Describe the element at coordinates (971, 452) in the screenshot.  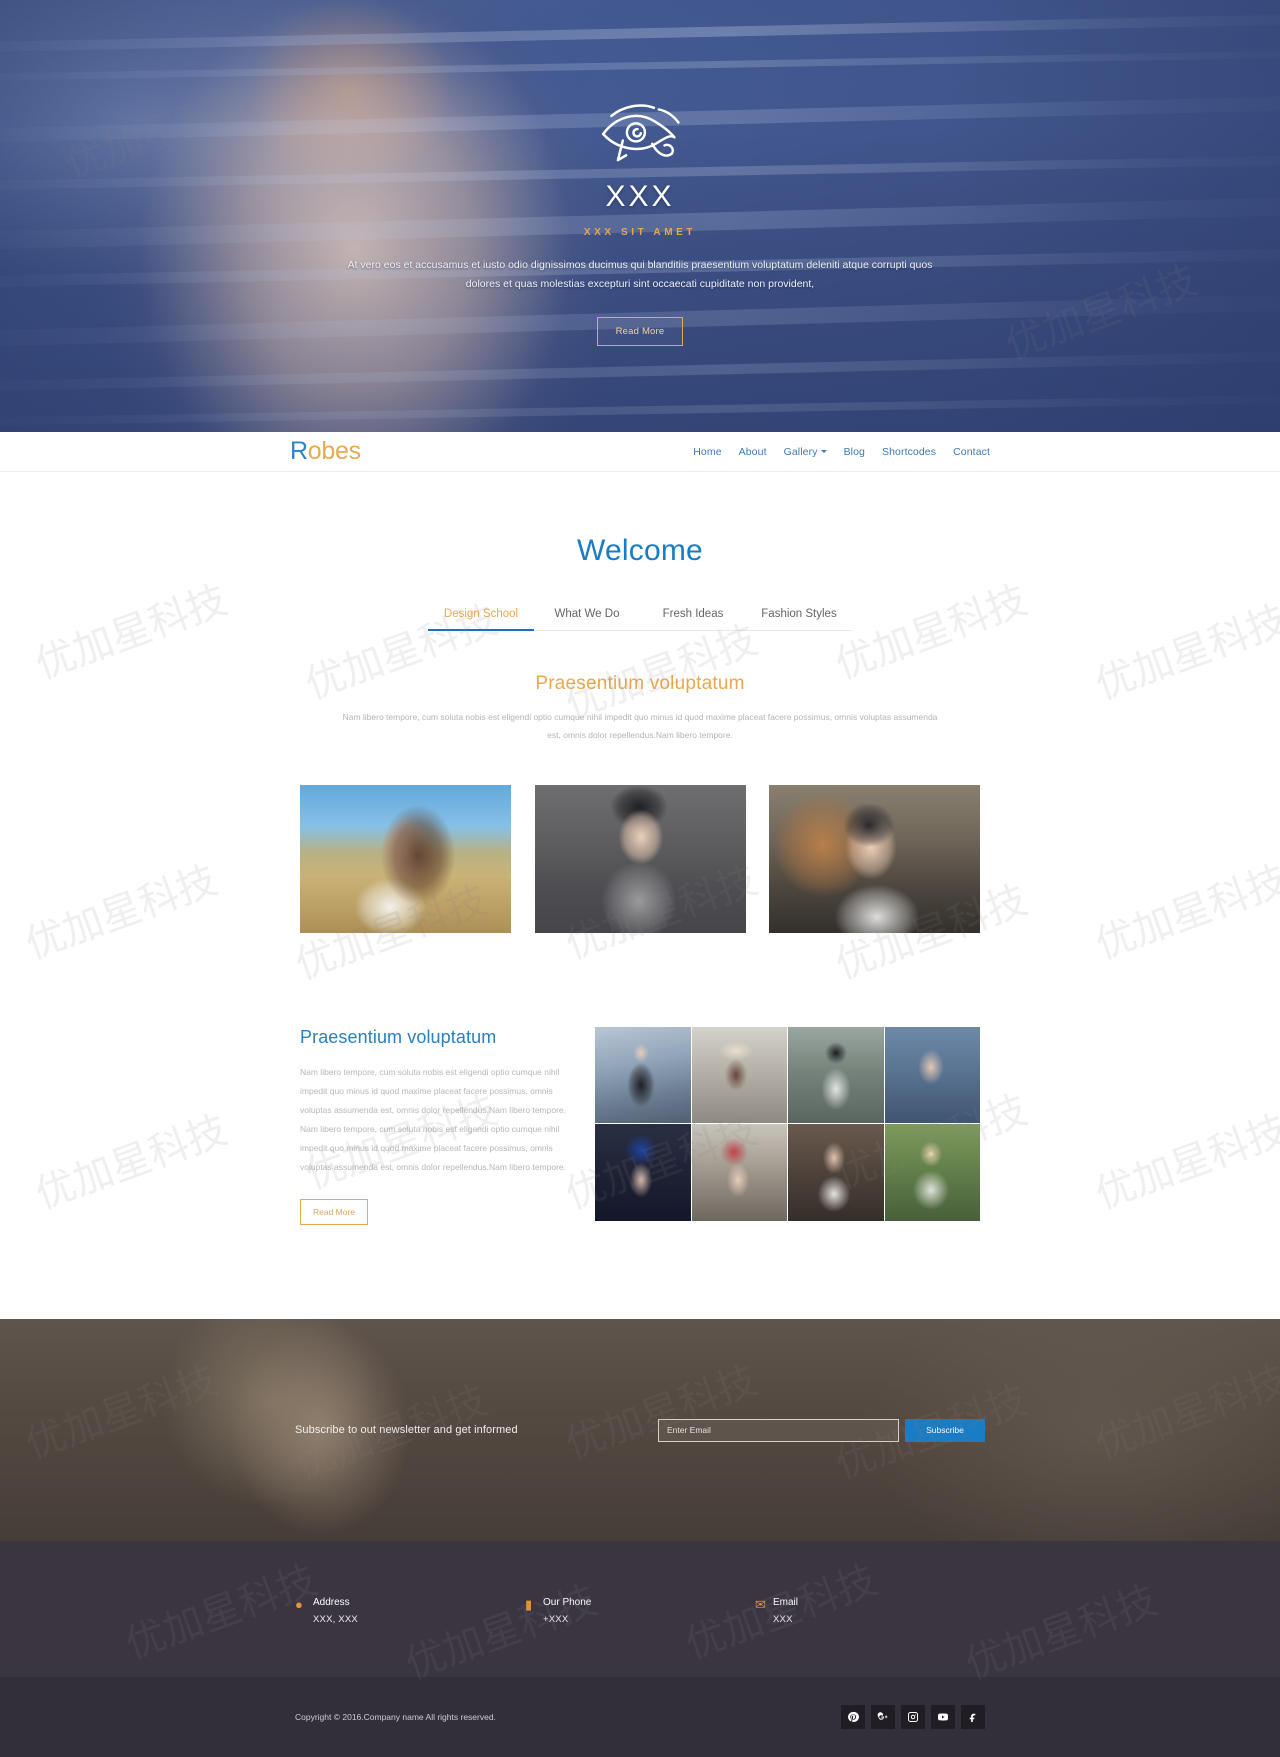
I see `nav-item-contact: Contact` at that location.